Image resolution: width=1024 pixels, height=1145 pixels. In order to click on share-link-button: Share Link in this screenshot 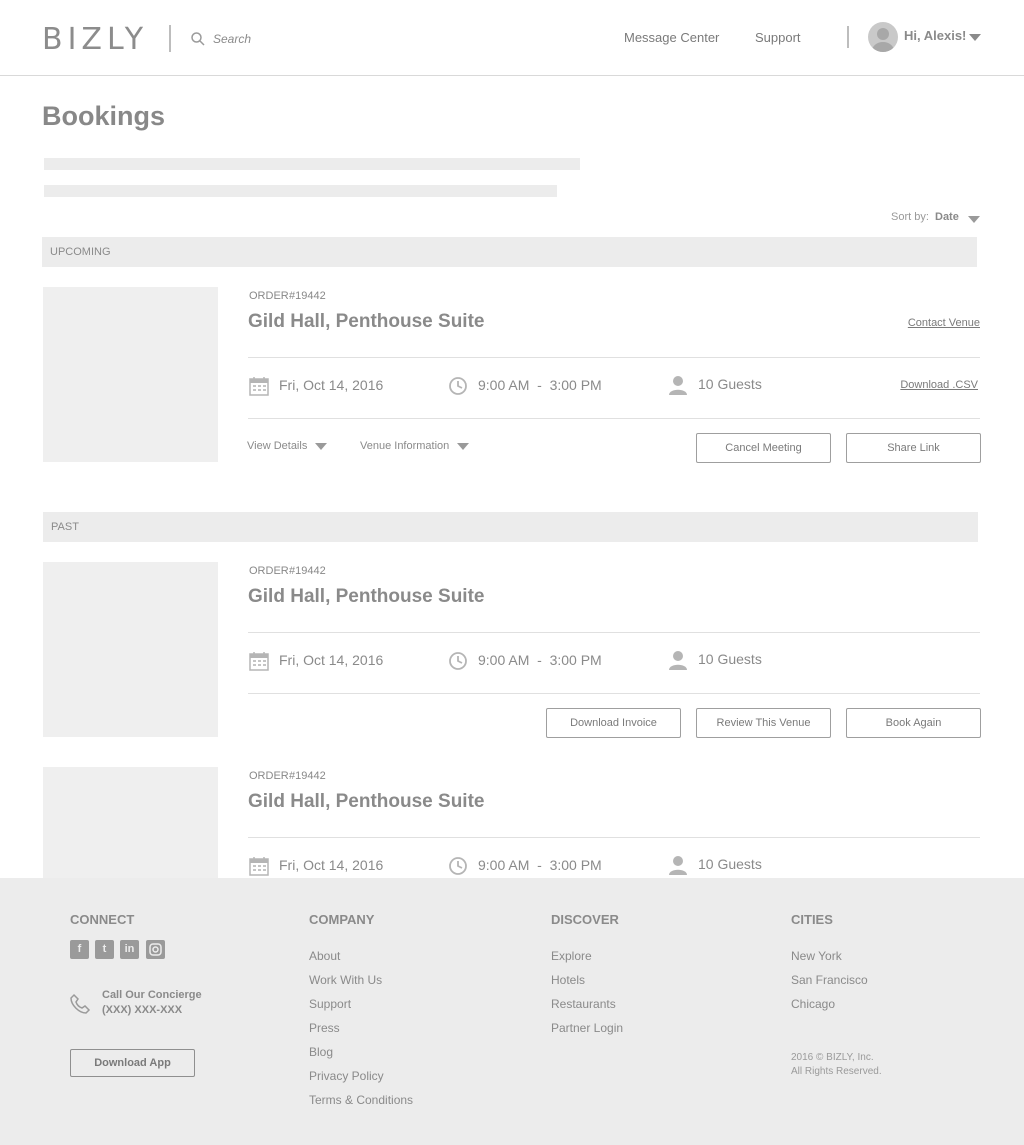, I will do `click(913, 448)`.